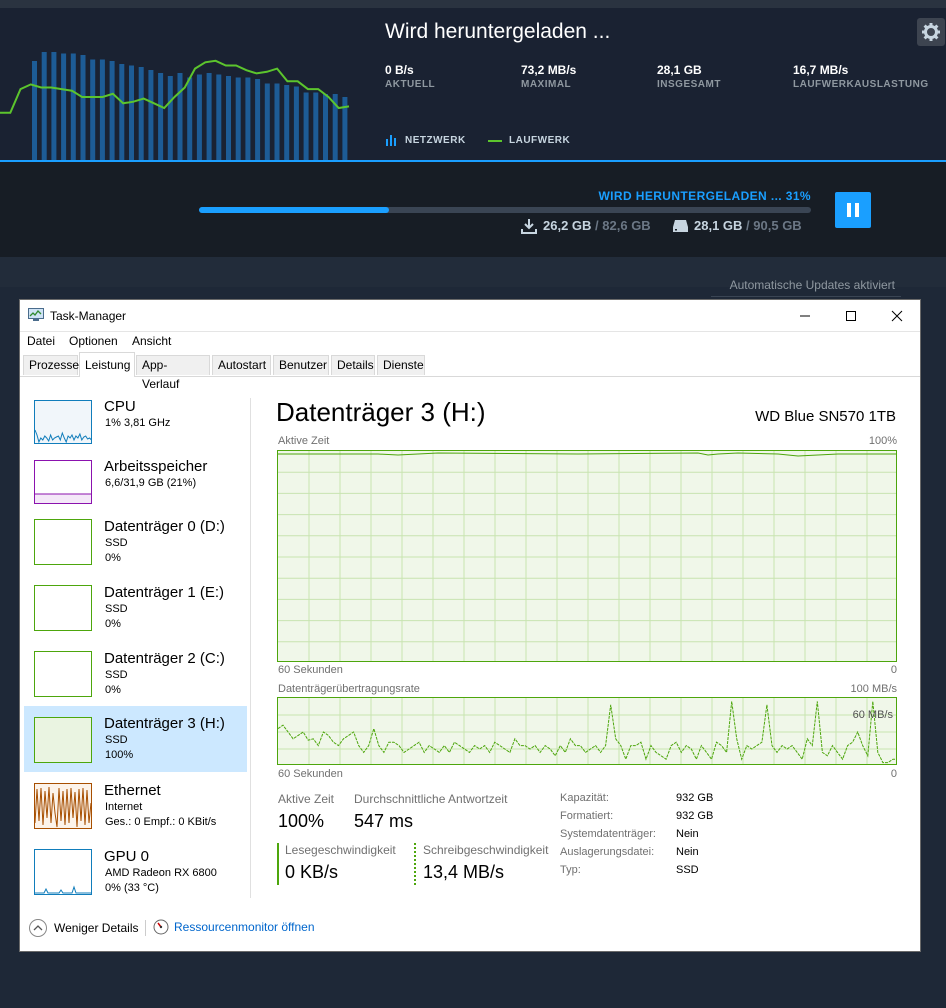 Image resolution: width=946 pixels, height=1008 pixels. Describe the element at coordinates (173, 373) in the screenshot. I see `tab-app-history: App-Verlauf` at that location.